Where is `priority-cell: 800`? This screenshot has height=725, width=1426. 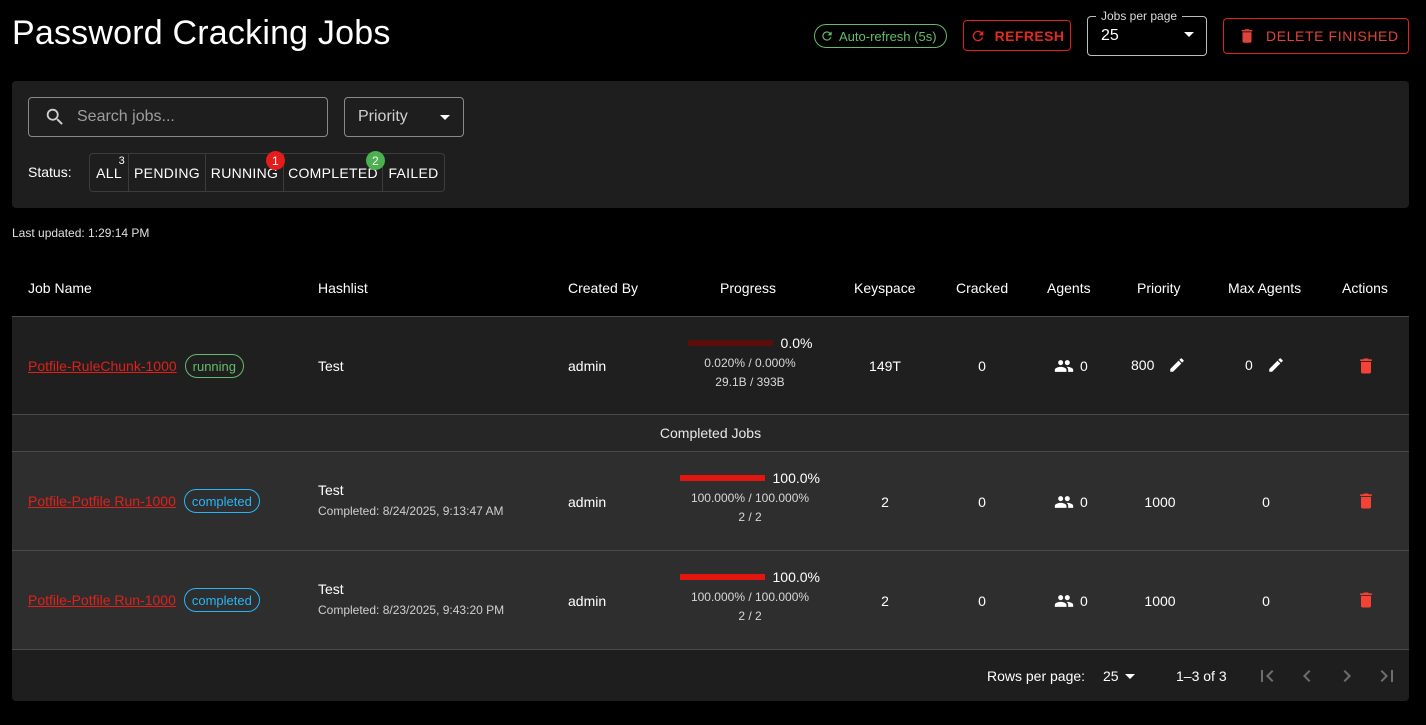 priority-cell: 800 is located at coordinates (1158, 365).